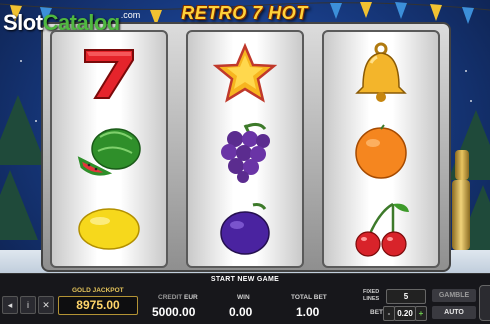 The height and width of the screenshot is (324, 490). I want to click on lemon-symbol, so click(109, 228).